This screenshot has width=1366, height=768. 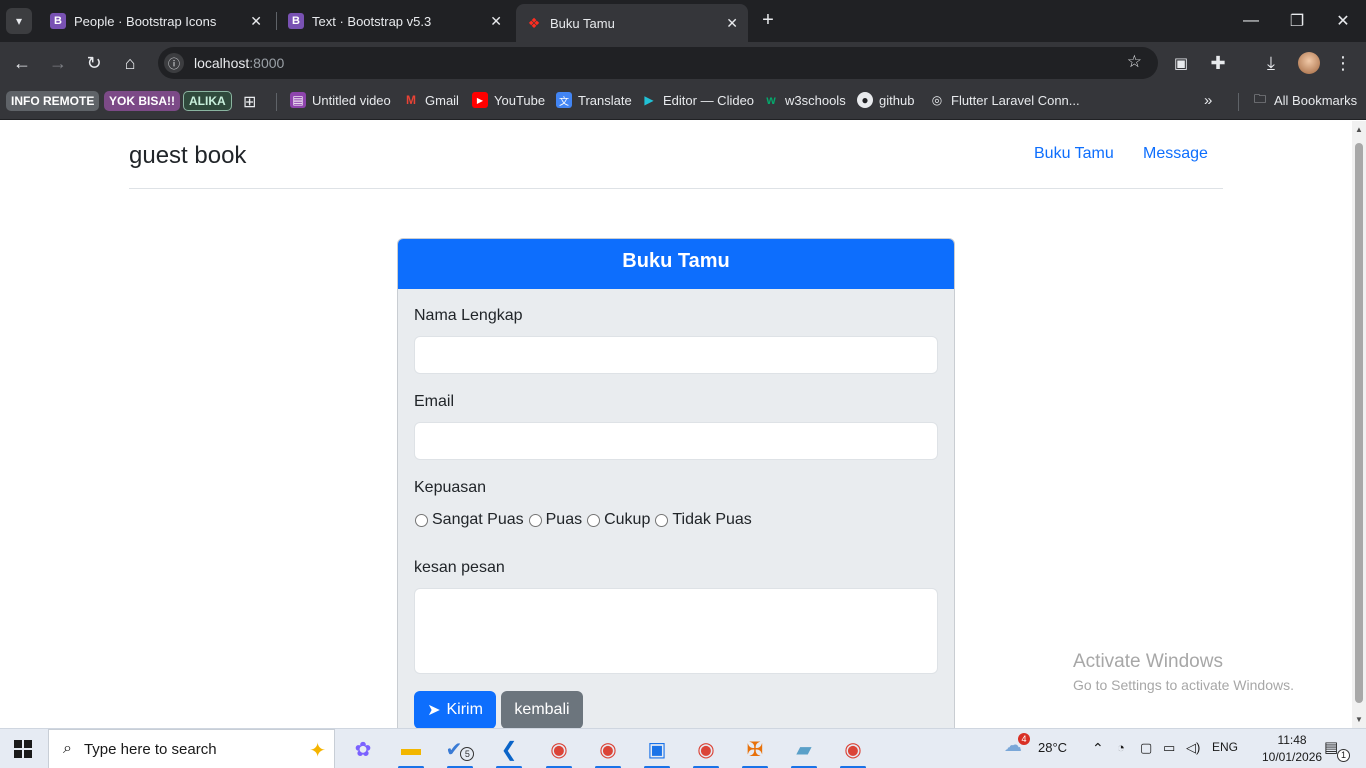 I want to click on tab-buku-tamu: ❖ Buku Tamu ✕, so click(x=632, y=23).